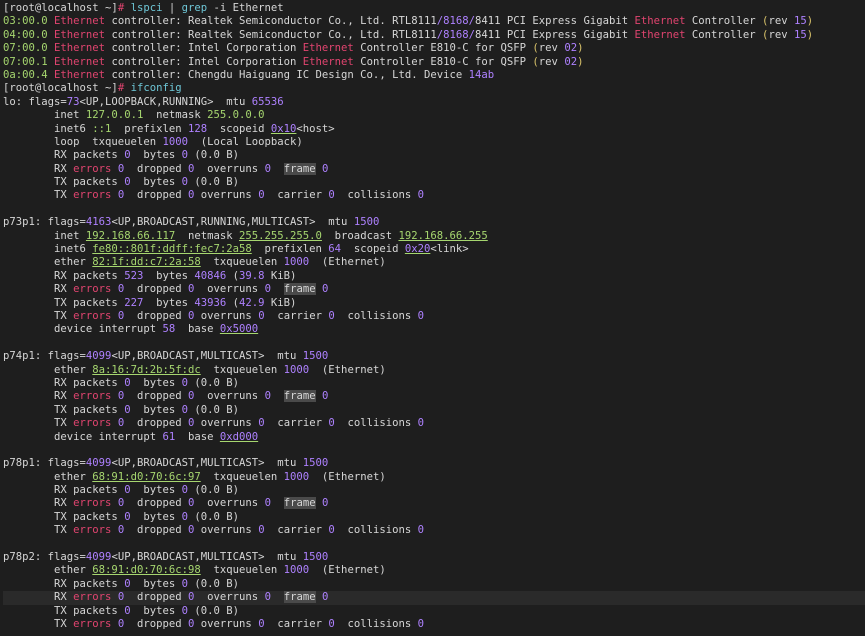 This screenshot has height=636, width=865. What do you see at coordinates (29, 21) in the screenshot?
I see `terminal-text: 03:00.0` at bounding box center [29, 21].